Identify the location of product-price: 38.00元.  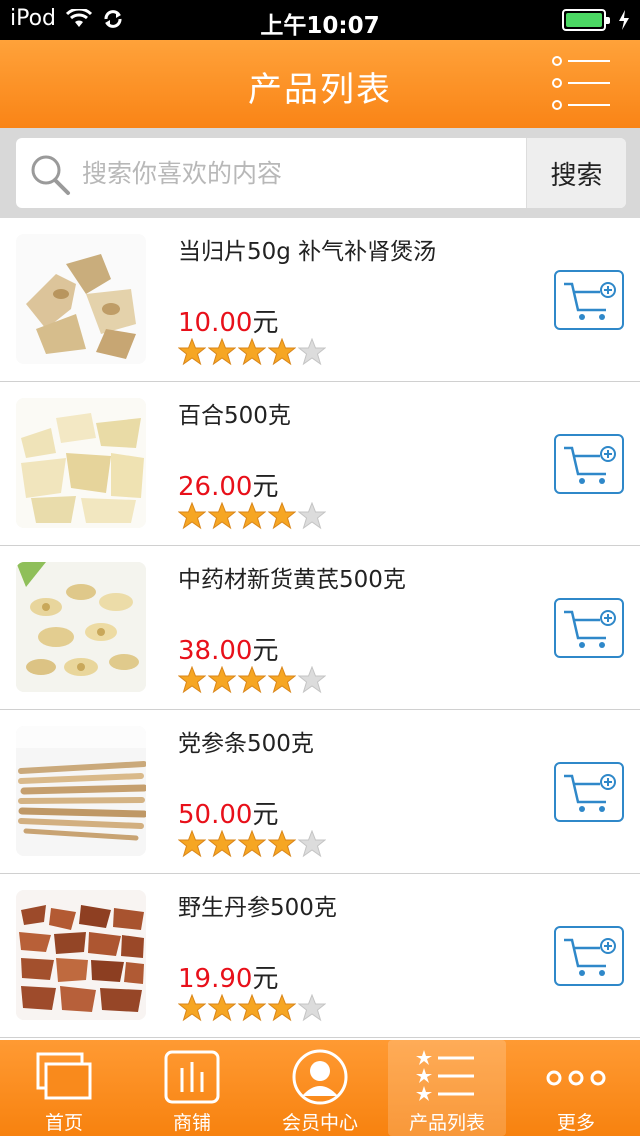
(228, 648).